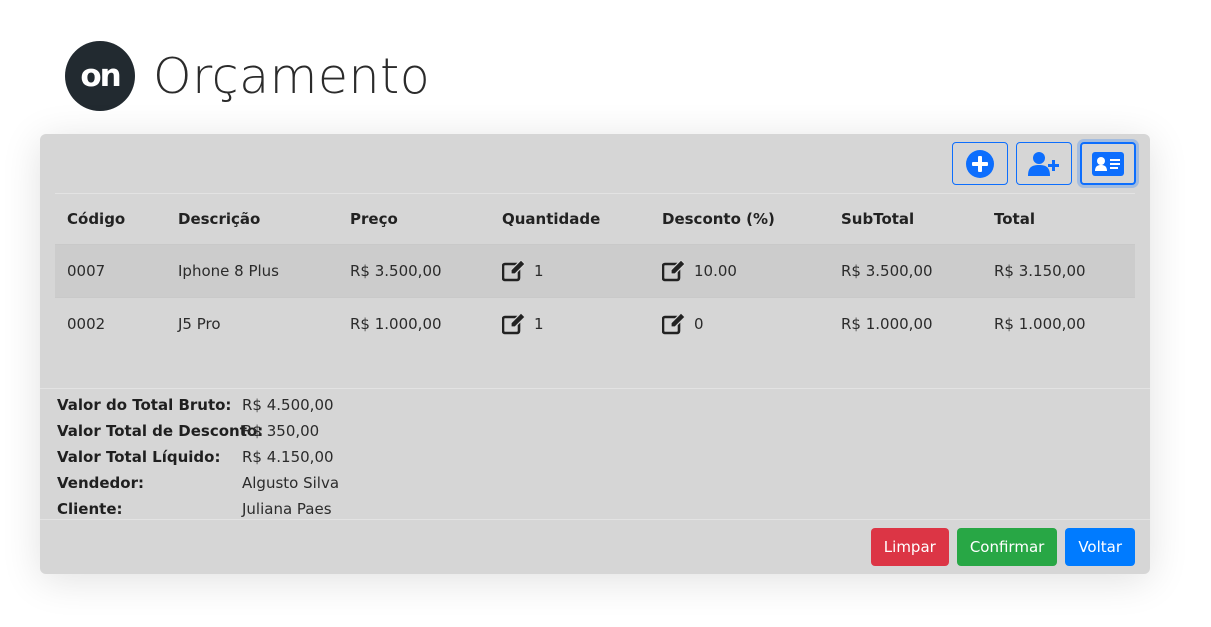  What do you see at coordinates (86, 271) in the screenshot?
I see `cell-code: 0007` at bounding box center [86, 271].